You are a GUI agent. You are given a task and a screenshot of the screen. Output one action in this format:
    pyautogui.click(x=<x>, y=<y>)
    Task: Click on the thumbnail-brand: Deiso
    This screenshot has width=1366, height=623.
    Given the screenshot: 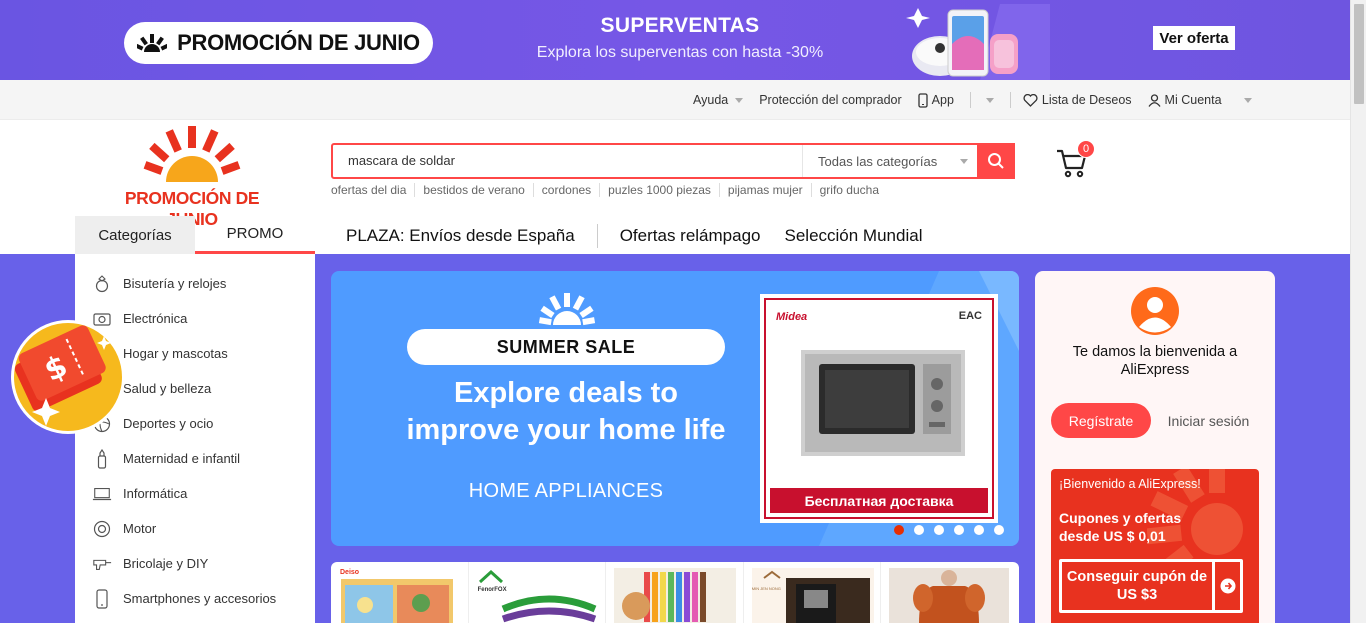 What is the action you would take?
    pyautogui.click(x=350, y=572)
    